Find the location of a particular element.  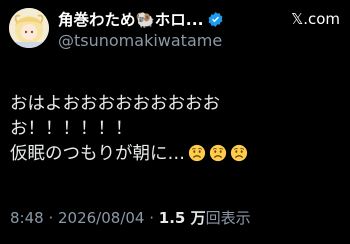

tweet-line: おはよおおおおおおおおお is located at coordinates (115, 104).